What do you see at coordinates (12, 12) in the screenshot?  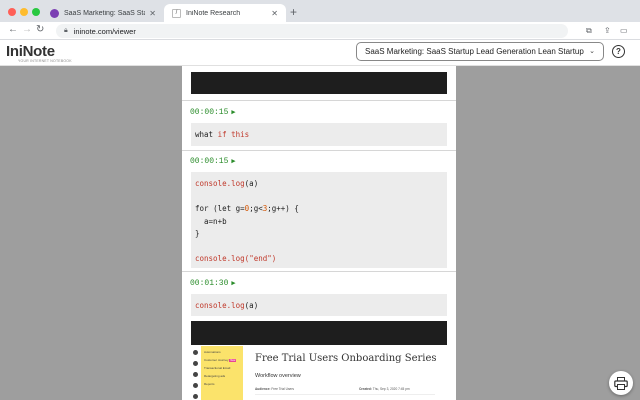 I see `close-window-button` at bounding box center [12, 12].